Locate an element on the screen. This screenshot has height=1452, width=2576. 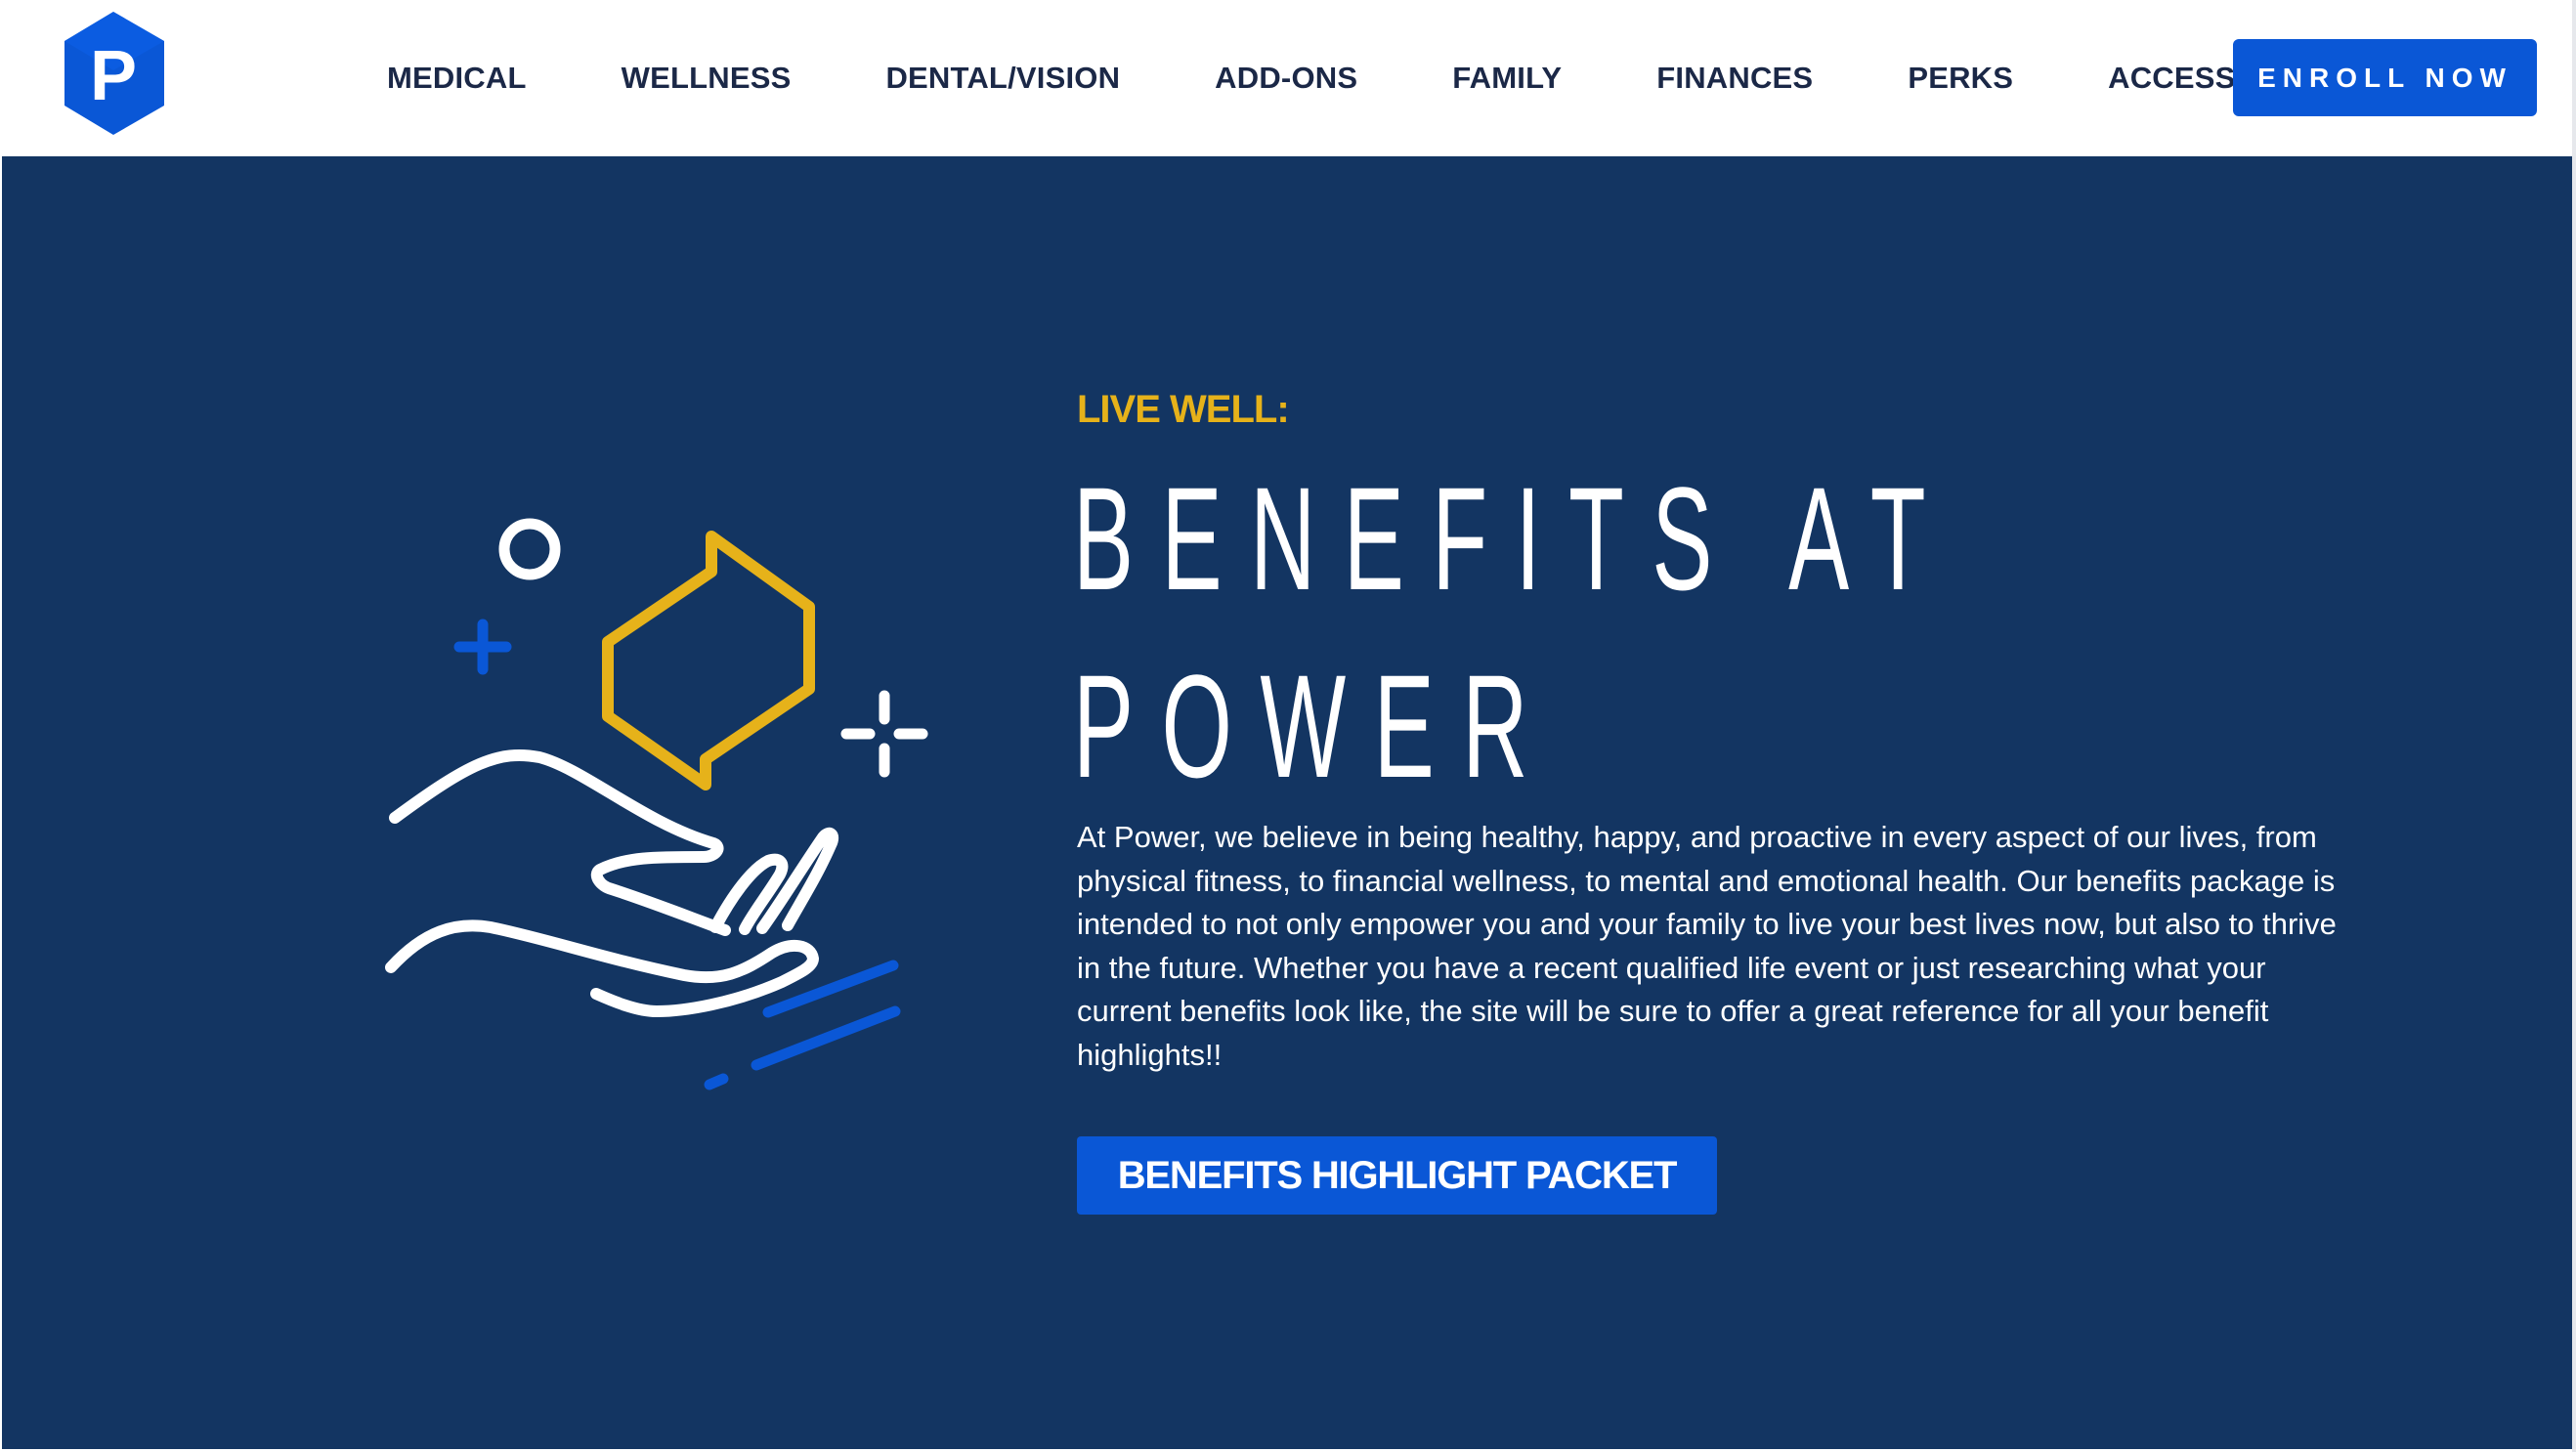
nav-item-wellness: WELLNESS is located at coordinates (707, 78).